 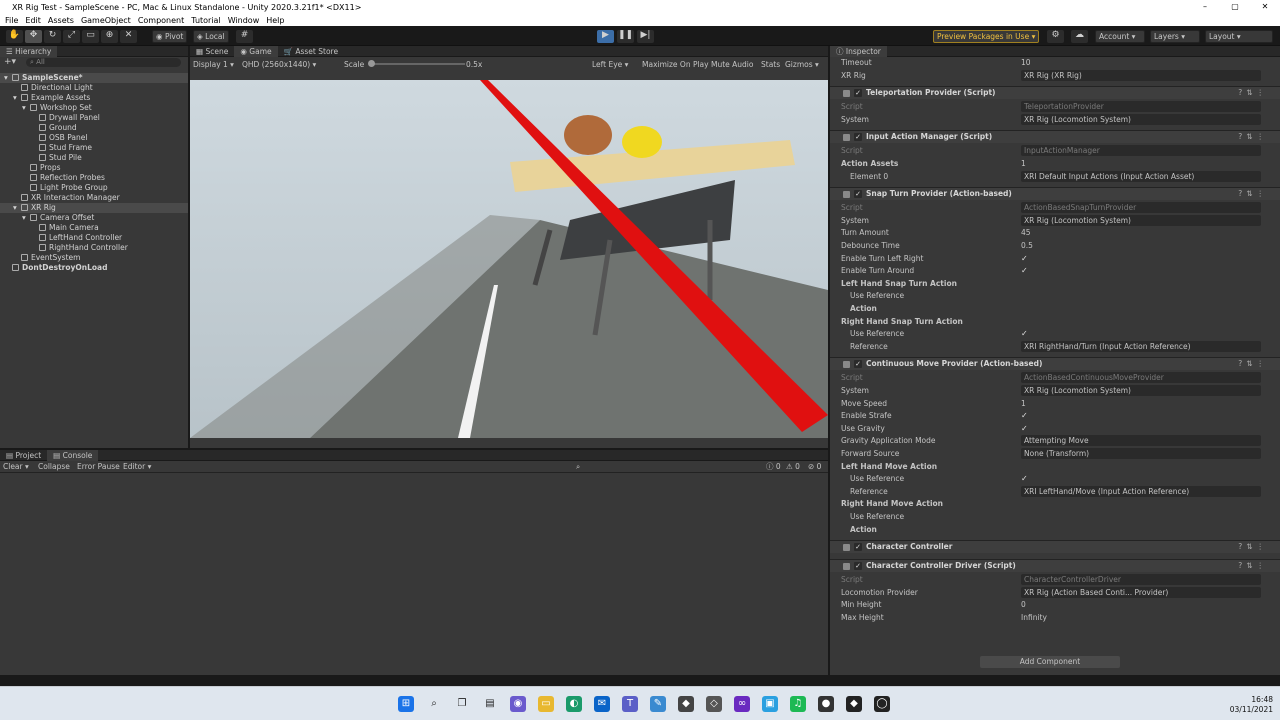 What do you see at coordinates (244, 20) in the screenshot?
I see `menu-window: Window` at bounding box center [244, 20].